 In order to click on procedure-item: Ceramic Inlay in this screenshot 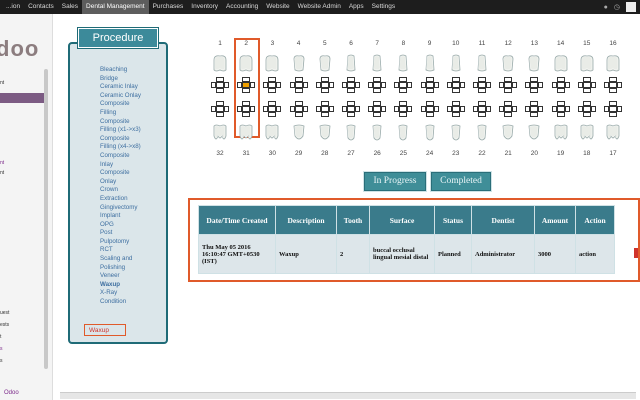, I will do `click(120, 87)`.